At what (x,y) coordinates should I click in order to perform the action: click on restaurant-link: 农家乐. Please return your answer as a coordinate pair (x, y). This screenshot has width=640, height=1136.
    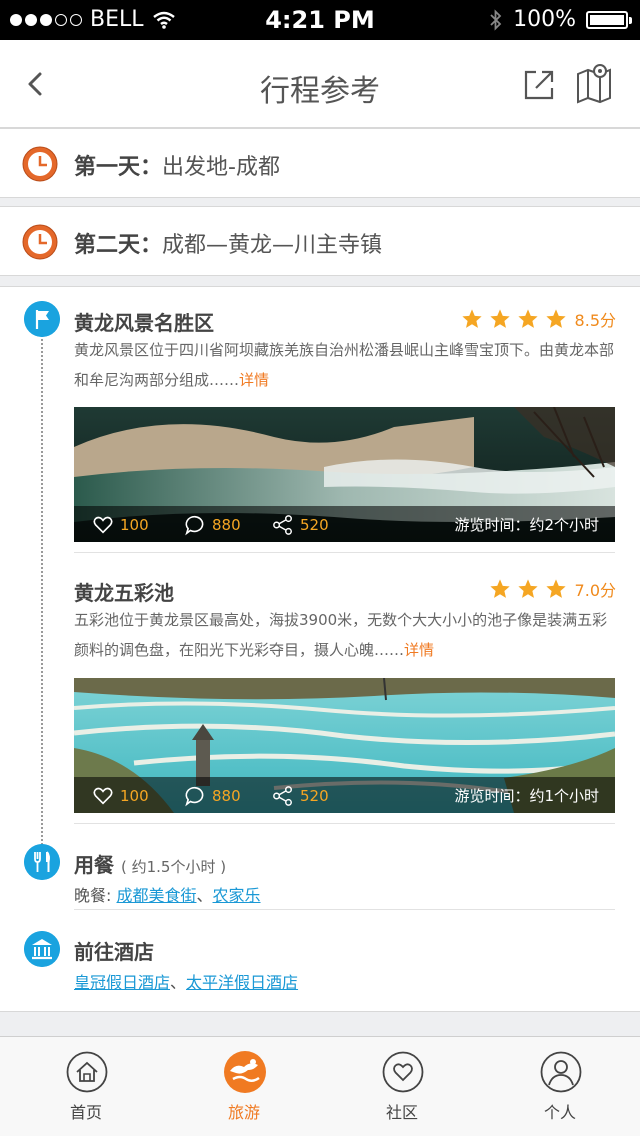
    Looking at the image, I should click on (237, 895).